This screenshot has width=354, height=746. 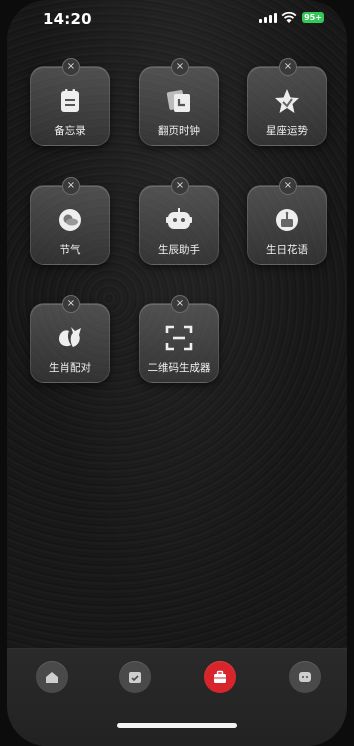 I want to click on tile-qr-generator: × 二维码生成器, so click(x=179, y=339).